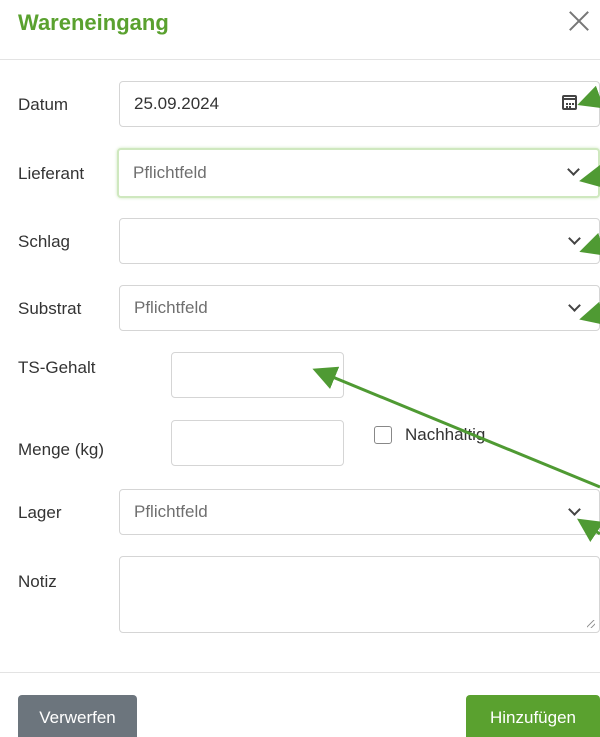 Image resolution: width=600 pixels, height=737 pixels. Describe the element at coordinates (40, 512) in the screenshot. I see `lager-label: Lager` at that location.